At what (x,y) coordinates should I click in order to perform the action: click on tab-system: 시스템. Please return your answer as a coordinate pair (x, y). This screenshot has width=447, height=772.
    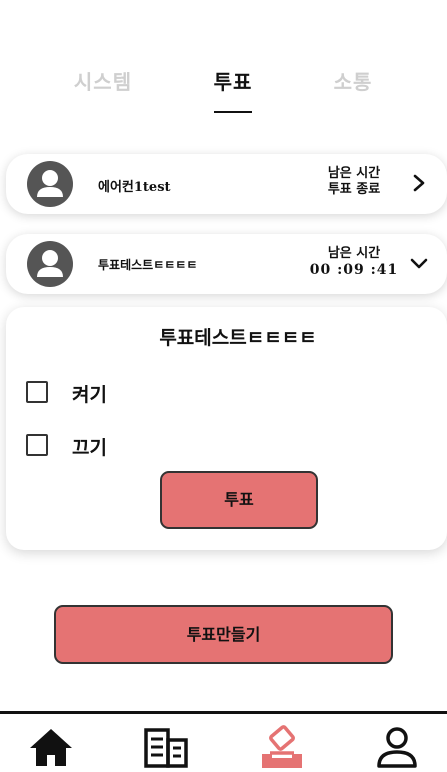
    Looking at the image, I should click on (103, 80).